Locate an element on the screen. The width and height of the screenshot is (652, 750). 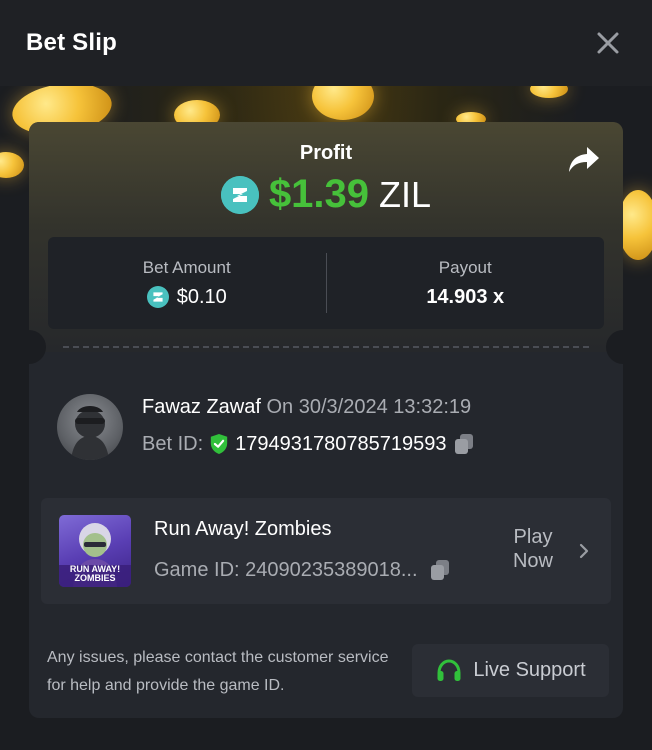
bet-amount-label: Bet Amount is located at coordinates (186, 267).